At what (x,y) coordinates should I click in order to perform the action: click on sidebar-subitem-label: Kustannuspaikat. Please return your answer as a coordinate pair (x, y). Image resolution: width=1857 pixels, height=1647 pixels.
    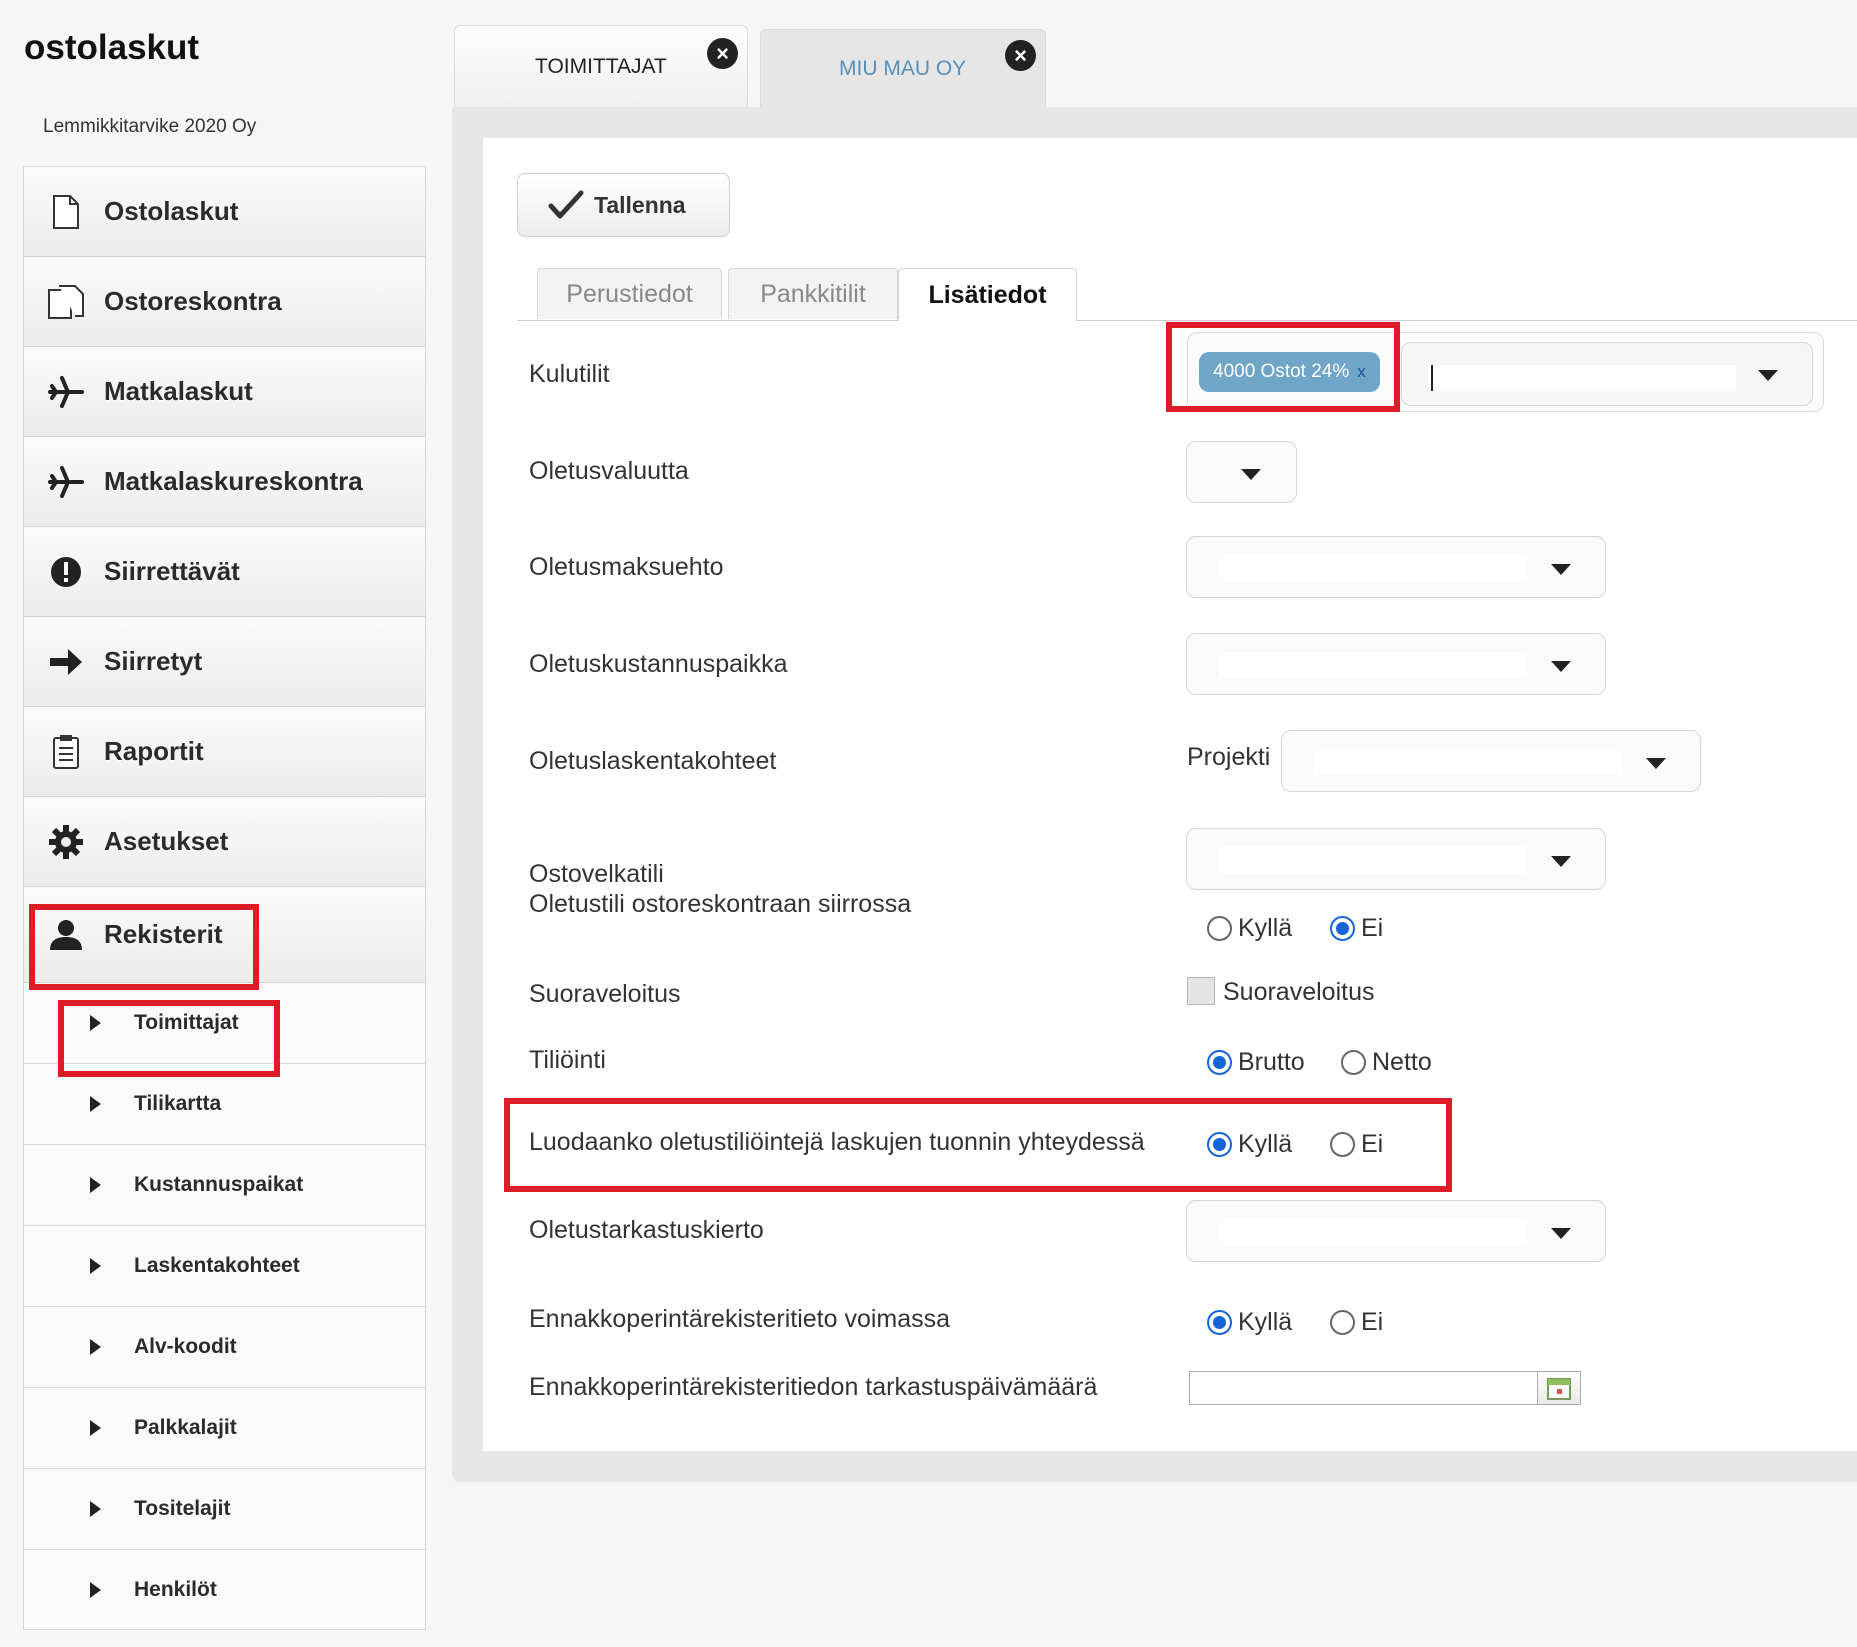
    Looking at the image, I should click on (219, 1184).